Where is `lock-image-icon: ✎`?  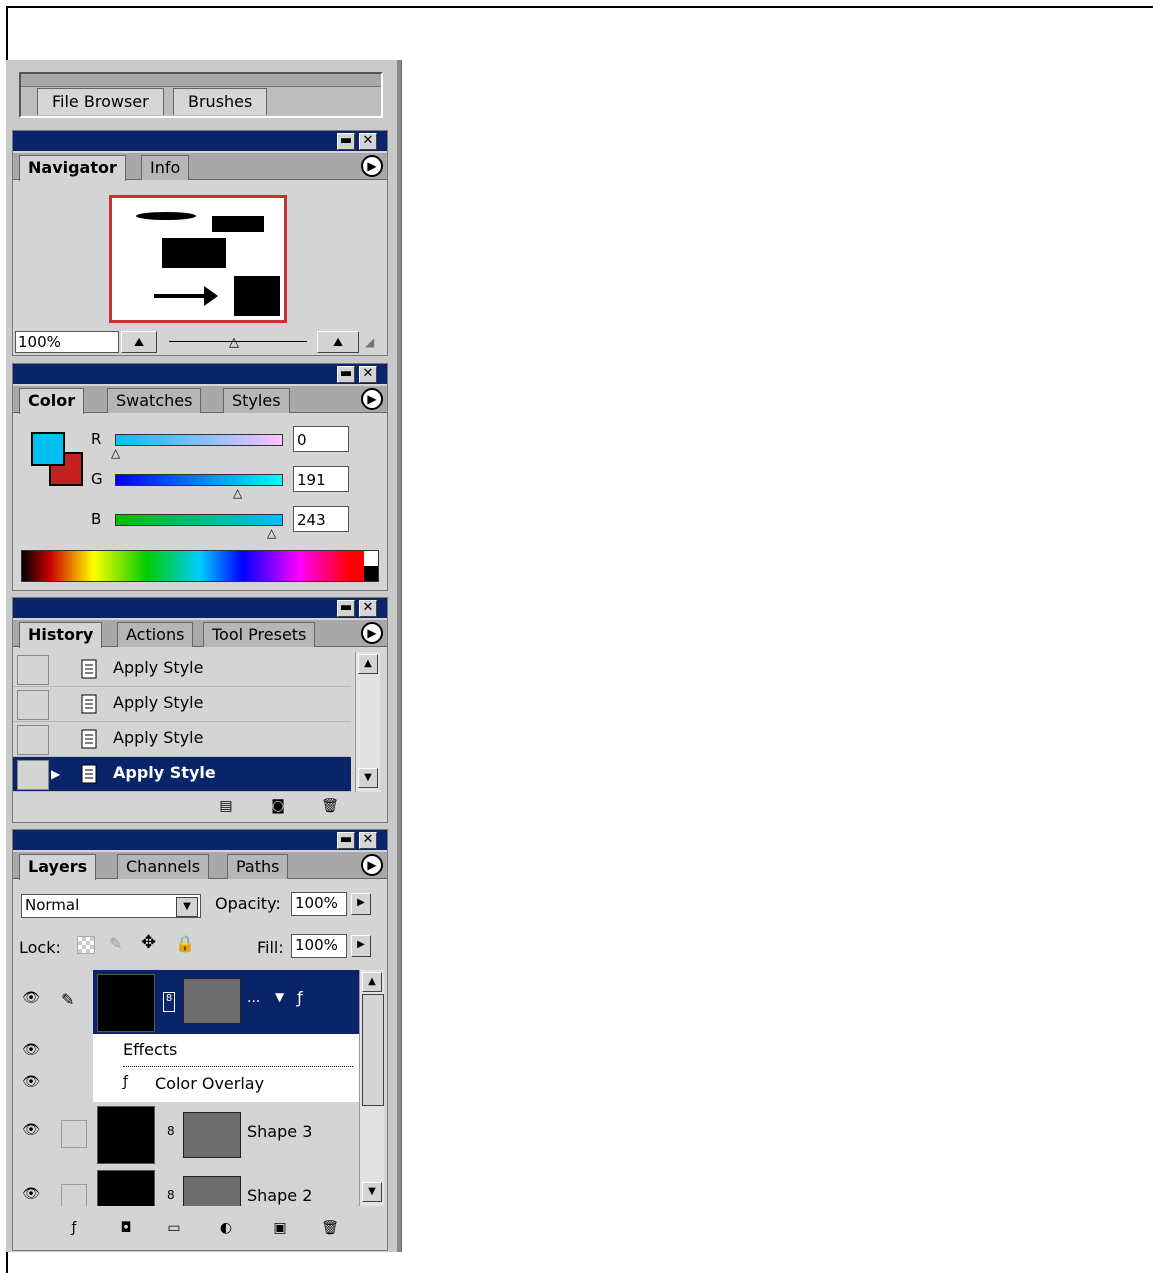 lock-image-icon: ✎ is located at coordinates (115, 943).